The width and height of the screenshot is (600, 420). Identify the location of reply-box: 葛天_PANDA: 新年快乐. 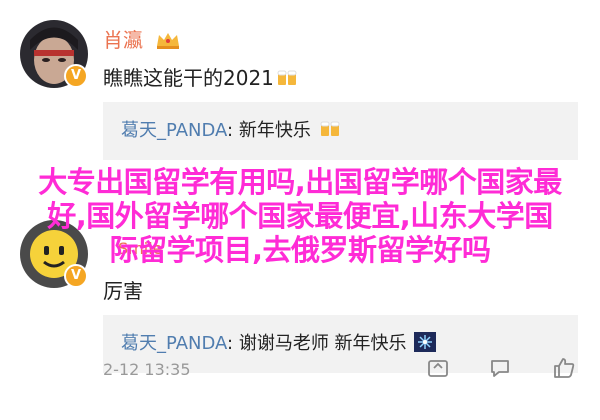
(340, 131).